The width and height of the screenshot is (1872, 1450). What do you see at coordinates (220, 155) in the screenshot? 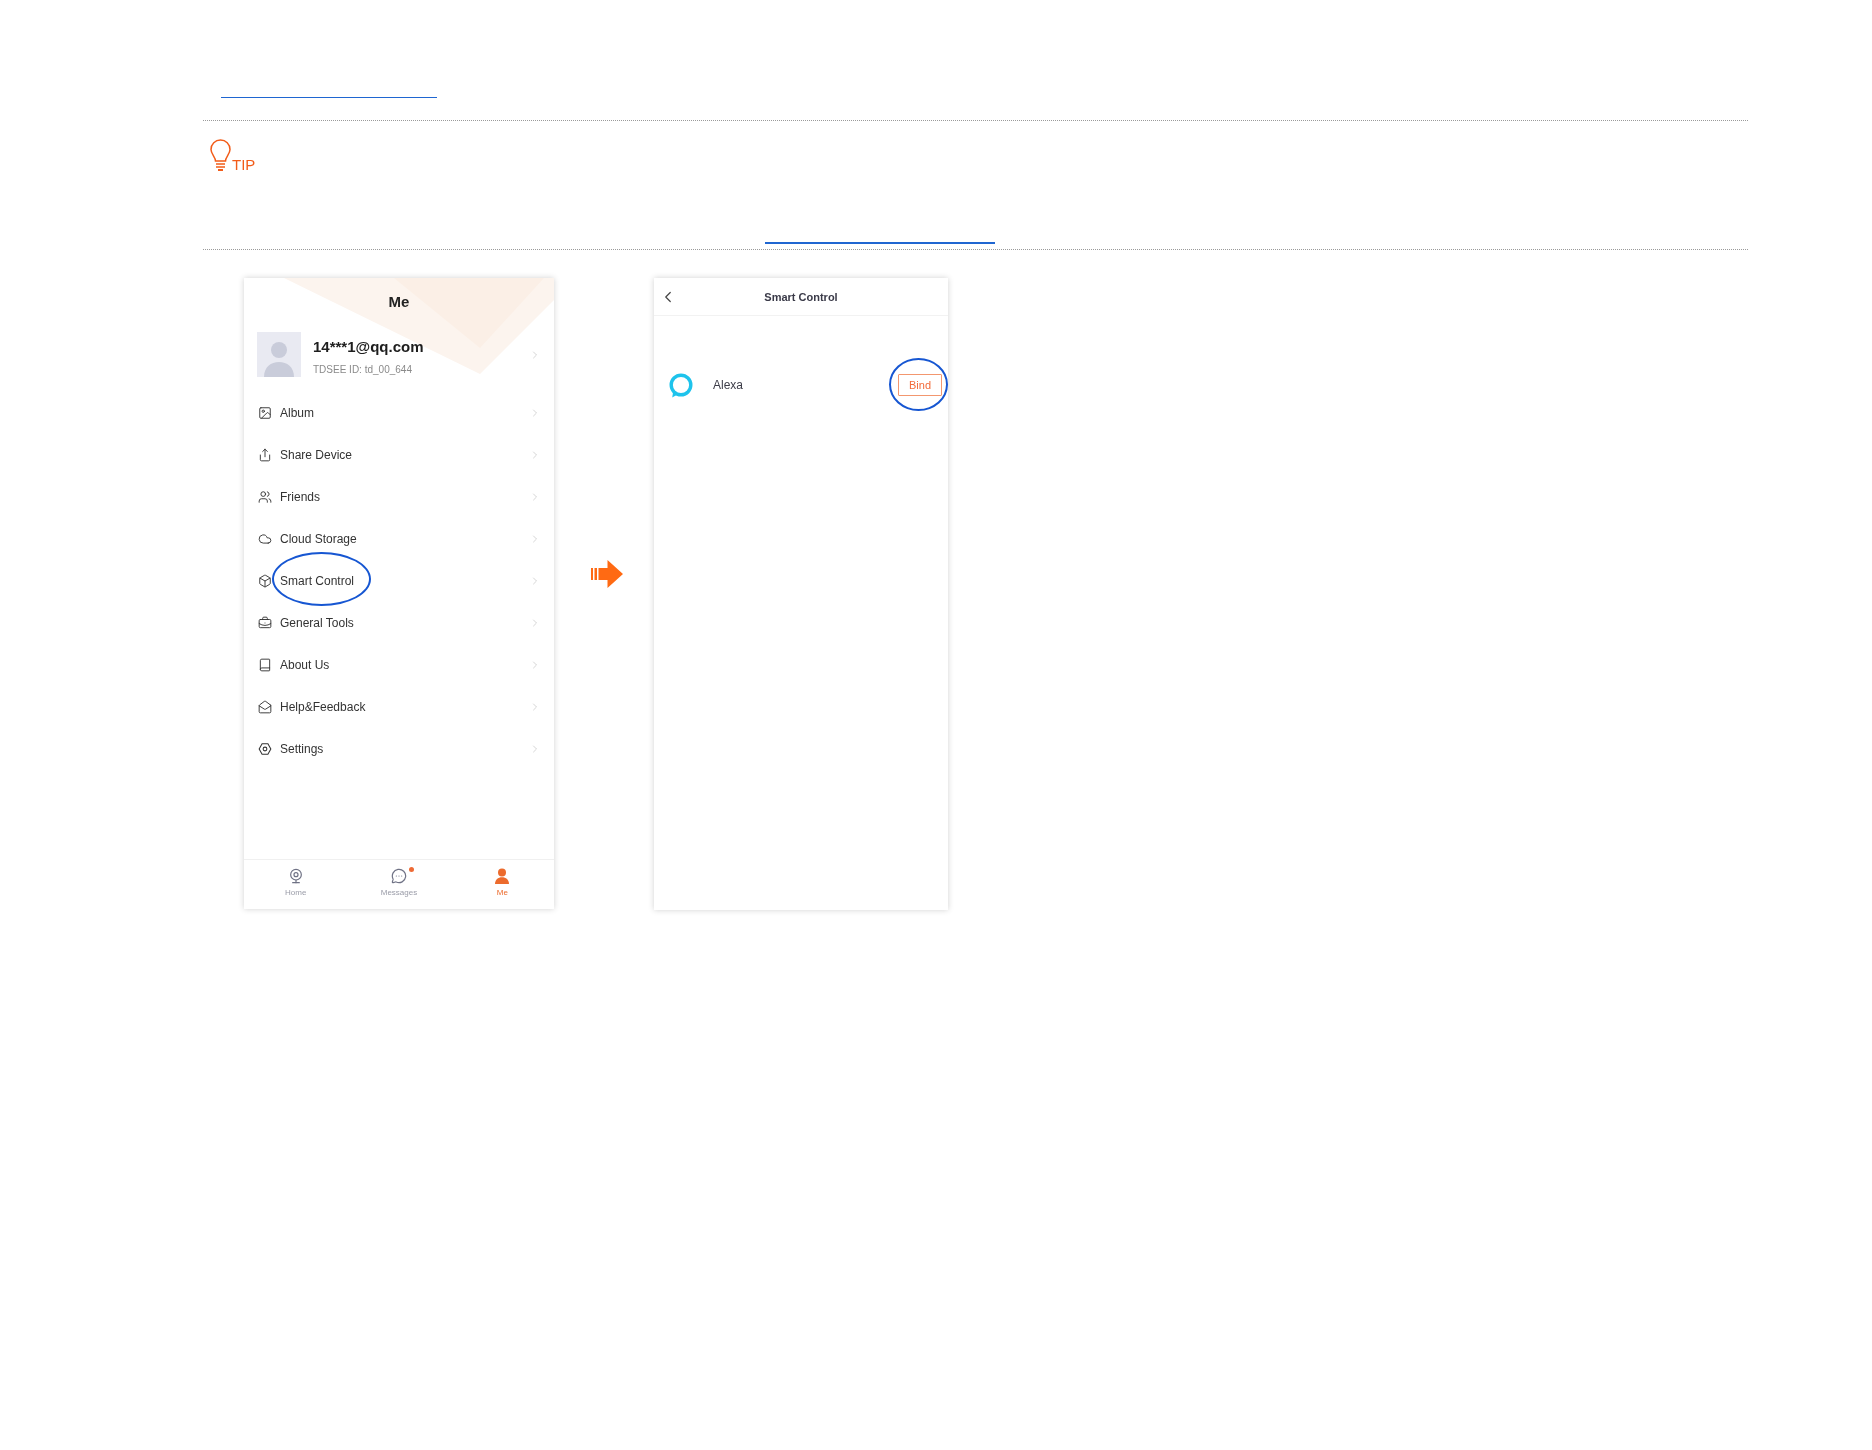
I see `lightbulb-icon` at bounding box center [220, 155].